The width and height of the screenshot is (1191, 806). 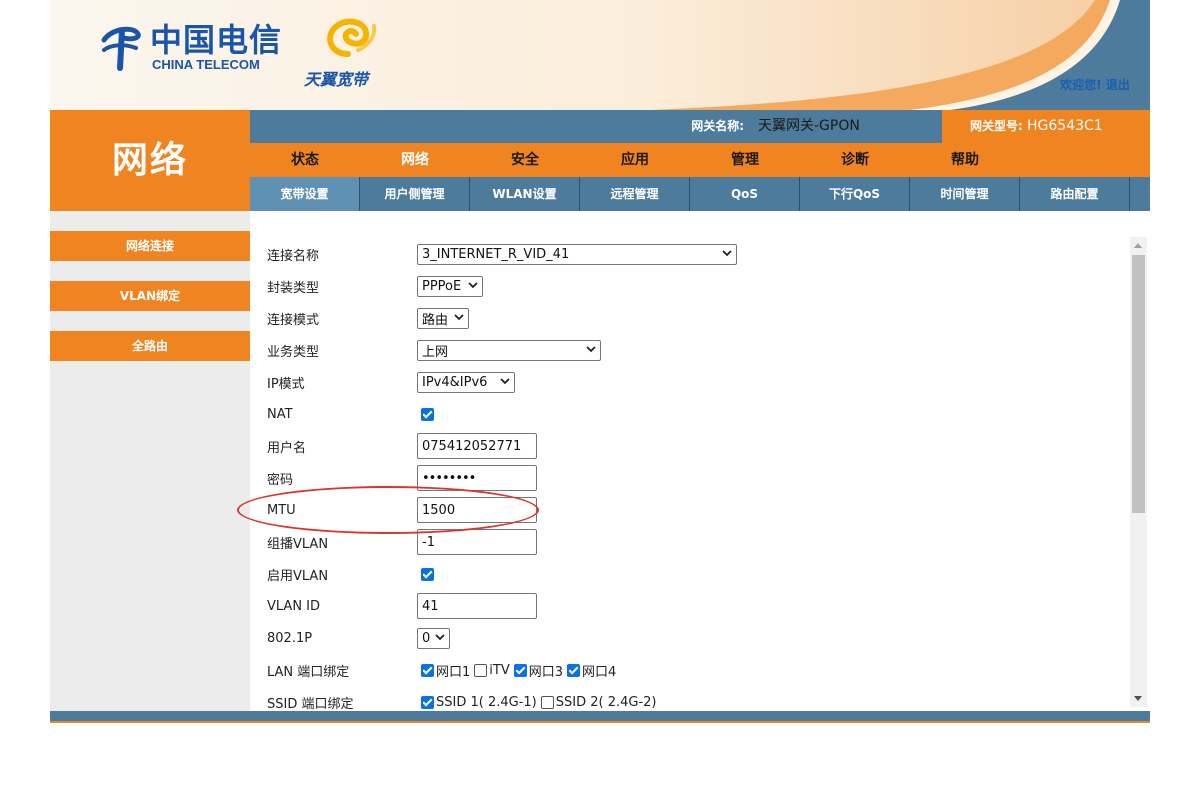 What do you see at coordinates (577, 254) in the screenshot?
I see `connection-name-select: 3_INTERNET_R_VID_41` at bounding box center [577, 254].